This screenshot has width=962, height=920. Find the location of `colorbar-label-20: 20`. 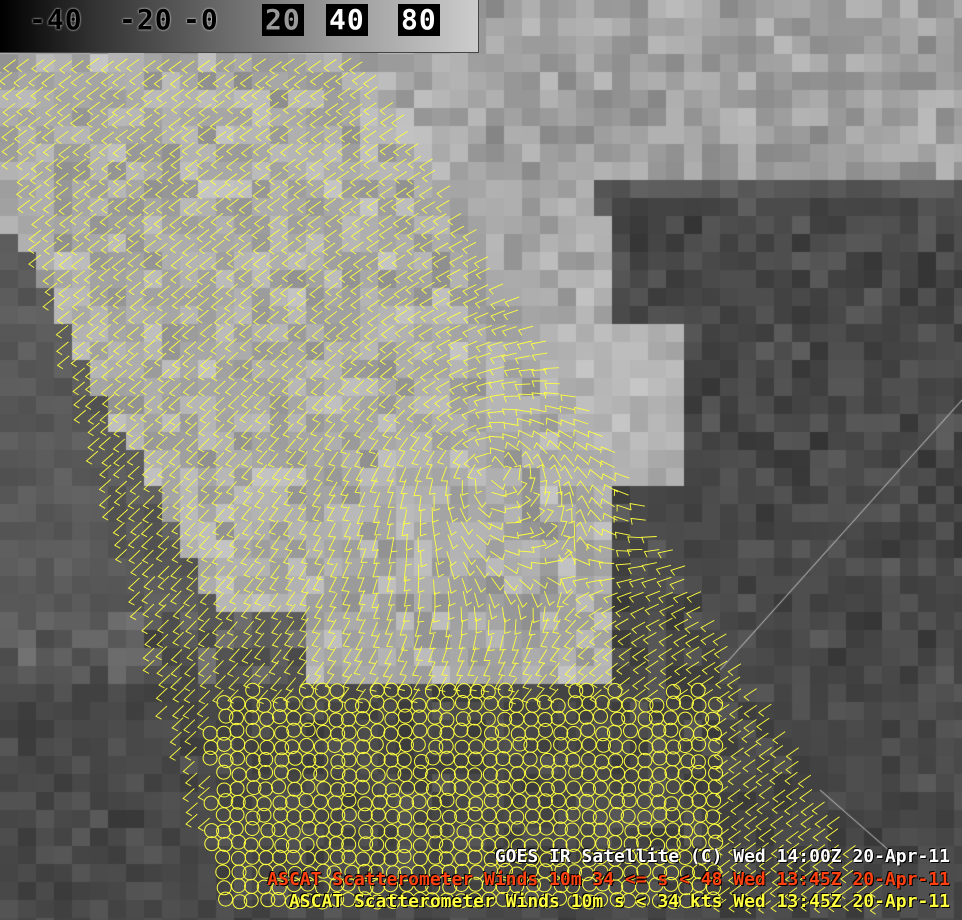

colorbar-label-20: 20 is located at coordinates (283, 20).